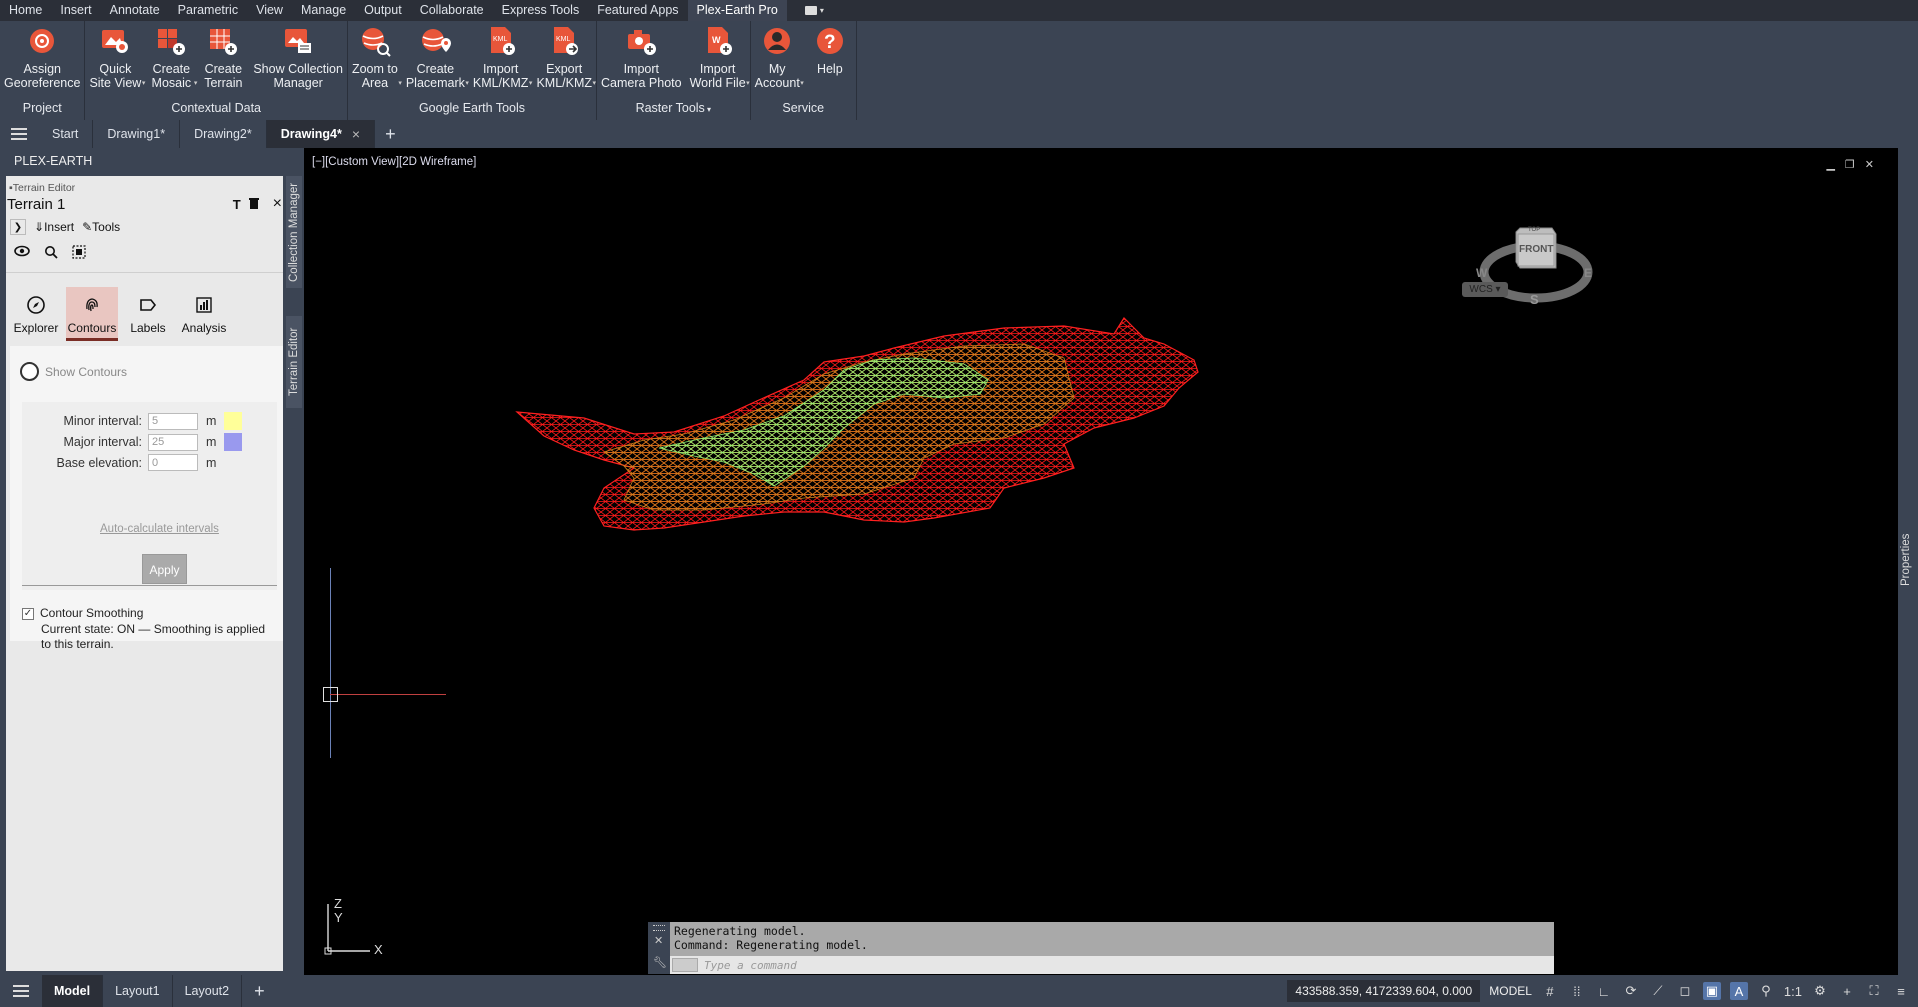 This screenshot has height=1007, width=1918. I want to click on expand-chevron-icon: ❯, so click(18, 227).